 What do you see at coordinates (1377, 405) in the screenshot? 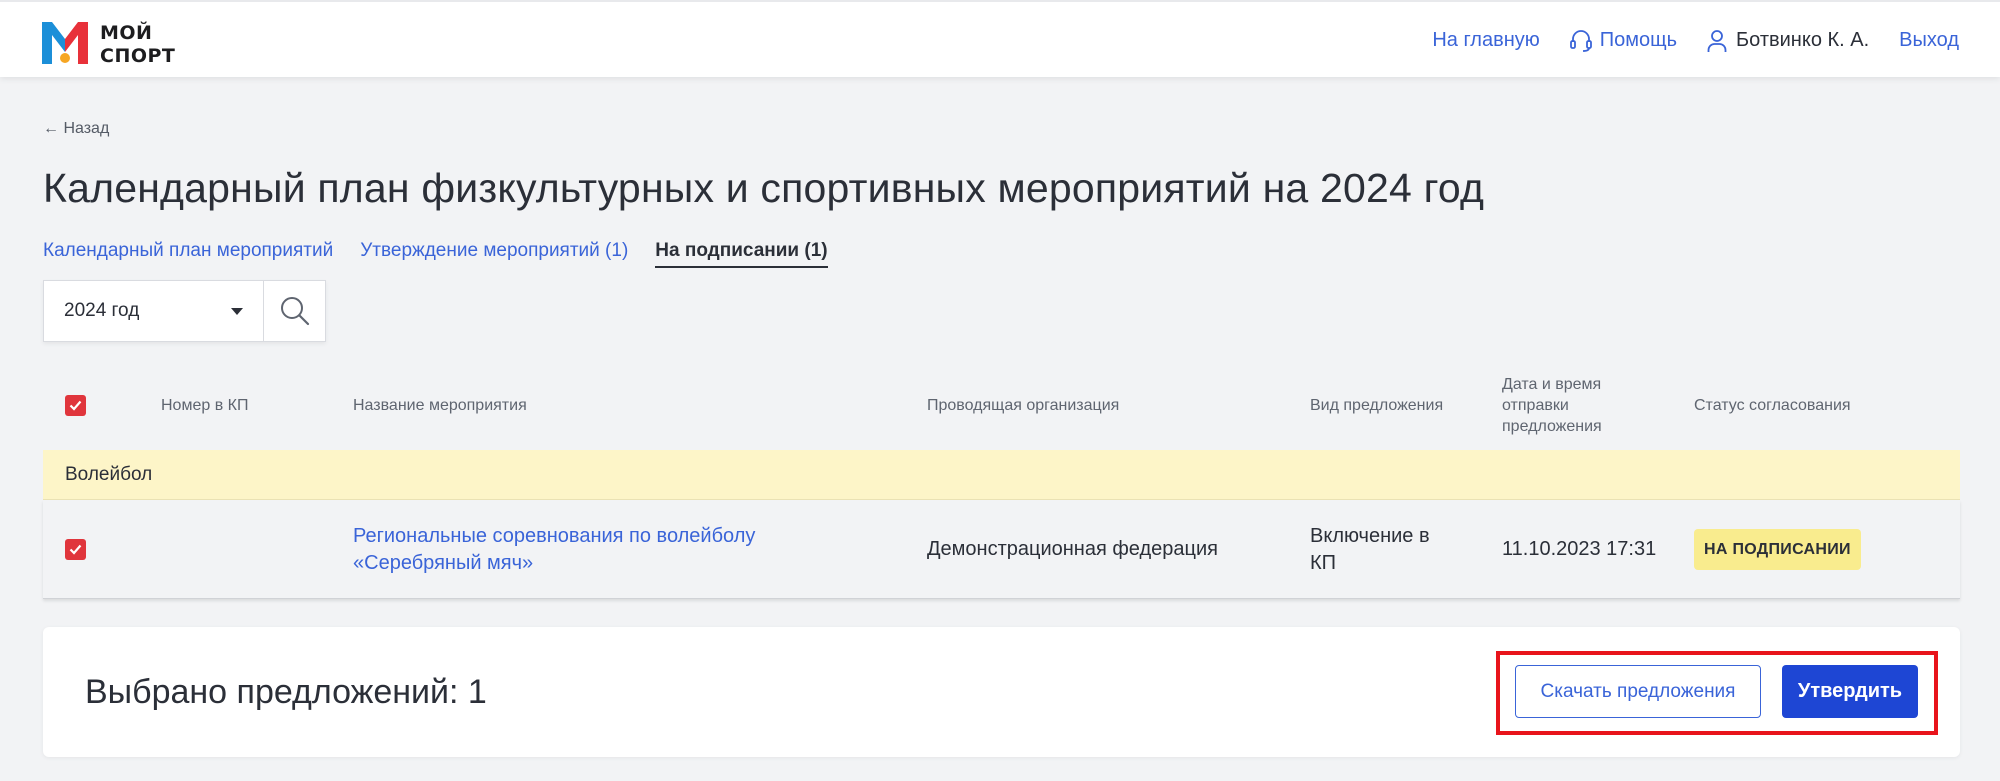
I see `column-header-type: Вид предложения` at bounding box center [1377, 405].